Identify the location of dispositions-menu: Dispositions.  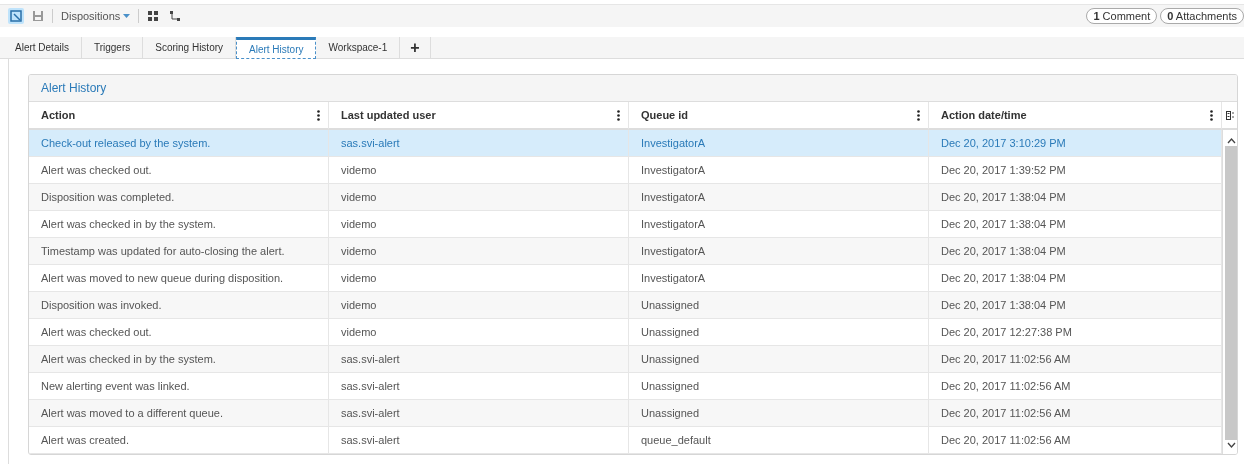
(96, 16).